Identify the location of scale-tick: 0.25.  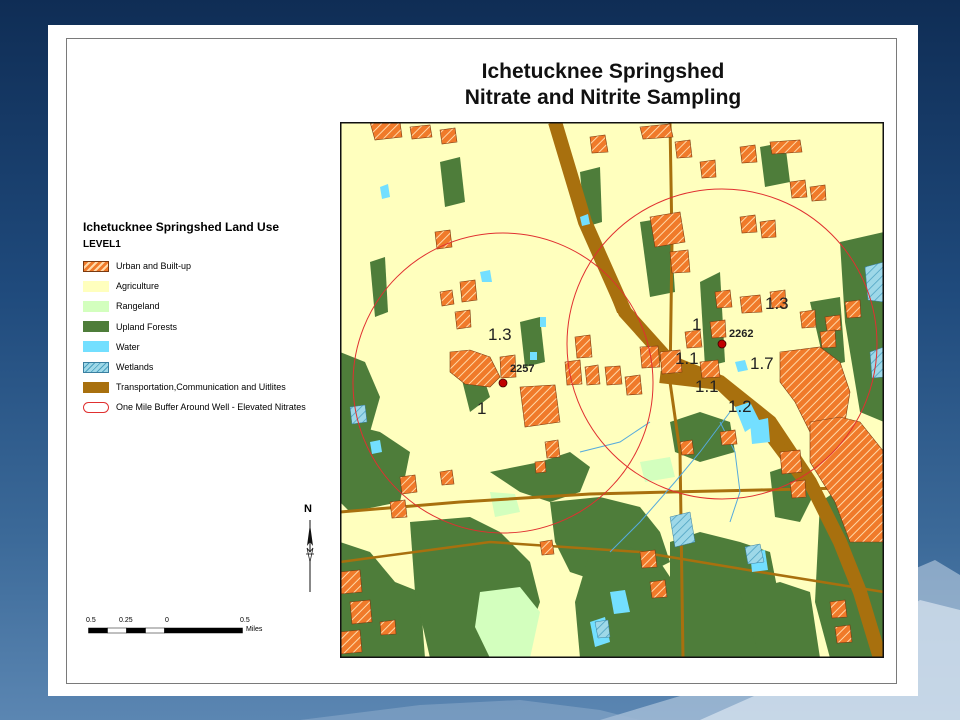
(126, 620).